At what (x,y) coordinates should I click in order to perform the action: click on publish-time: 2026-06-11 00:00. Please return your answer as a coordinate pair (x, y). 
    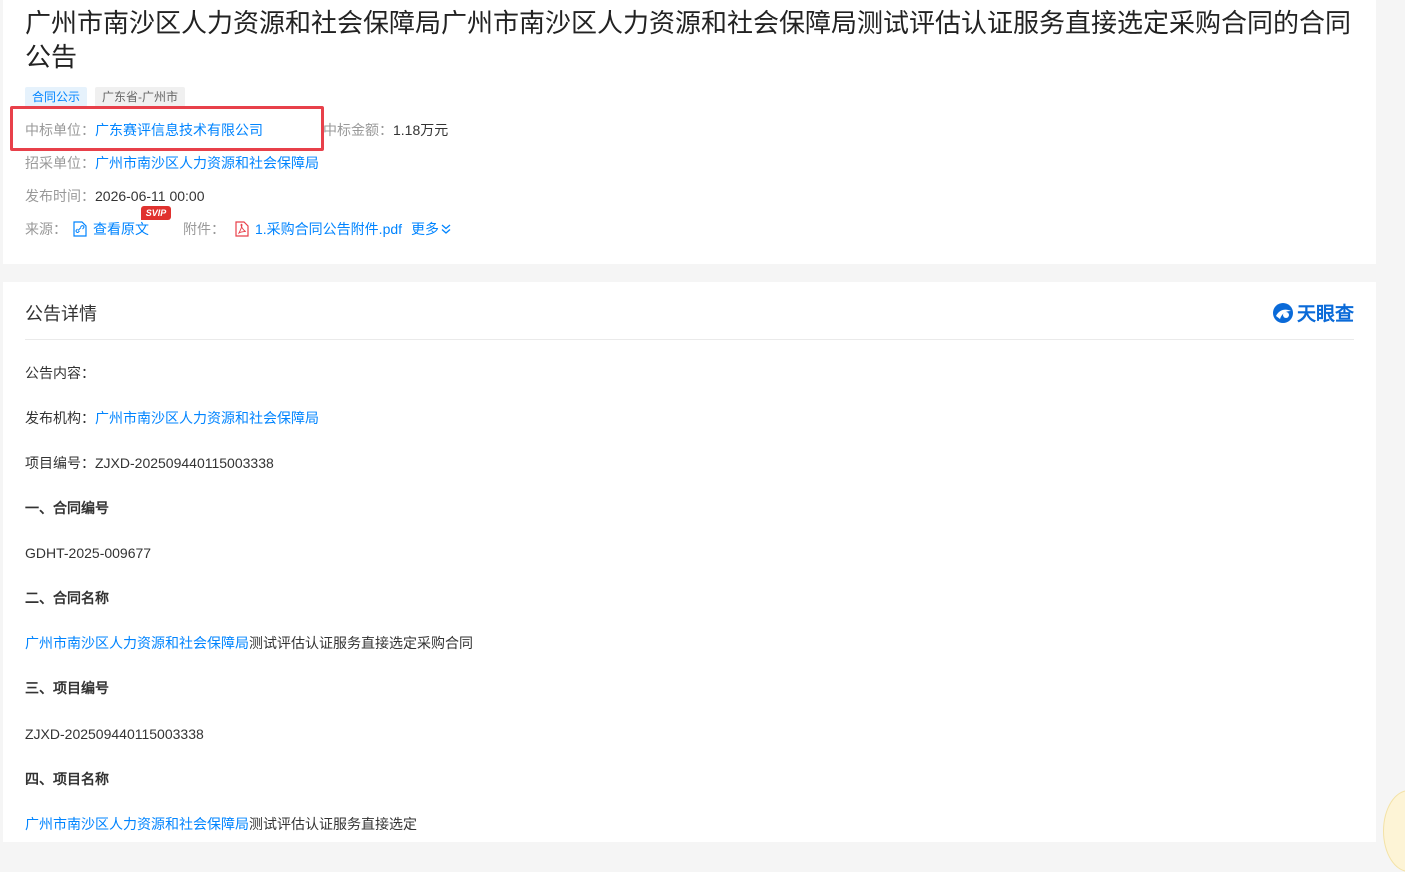
    Looking at the image, I should click on (150, 196).